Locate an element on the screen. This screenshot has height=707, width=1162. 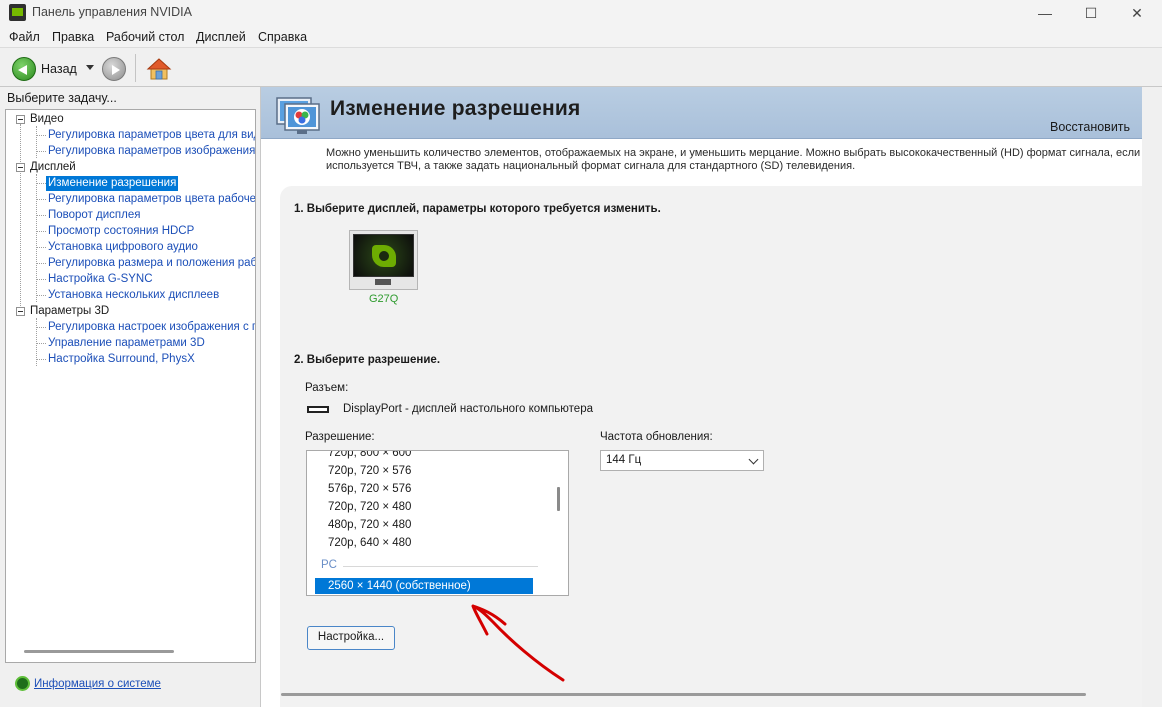
page-title: Изменение разрешения is located at coordinates (455, 108).